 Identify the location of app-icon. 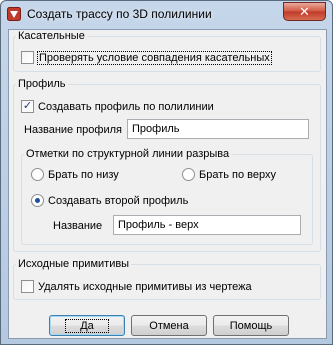
(14, 14).